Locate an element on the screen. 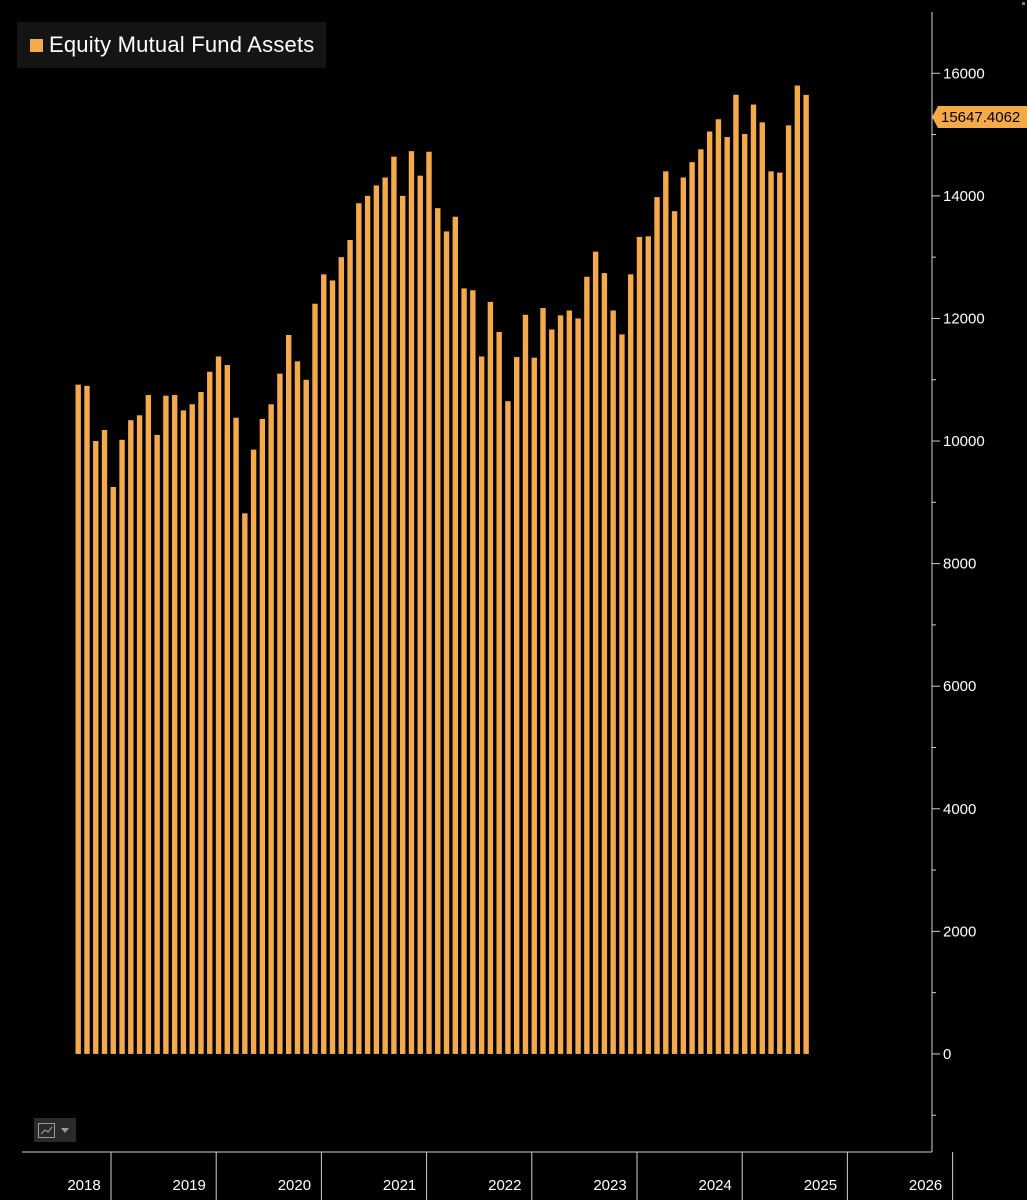  x-tick-label: 2026 is located at coordinates (925, 1185).